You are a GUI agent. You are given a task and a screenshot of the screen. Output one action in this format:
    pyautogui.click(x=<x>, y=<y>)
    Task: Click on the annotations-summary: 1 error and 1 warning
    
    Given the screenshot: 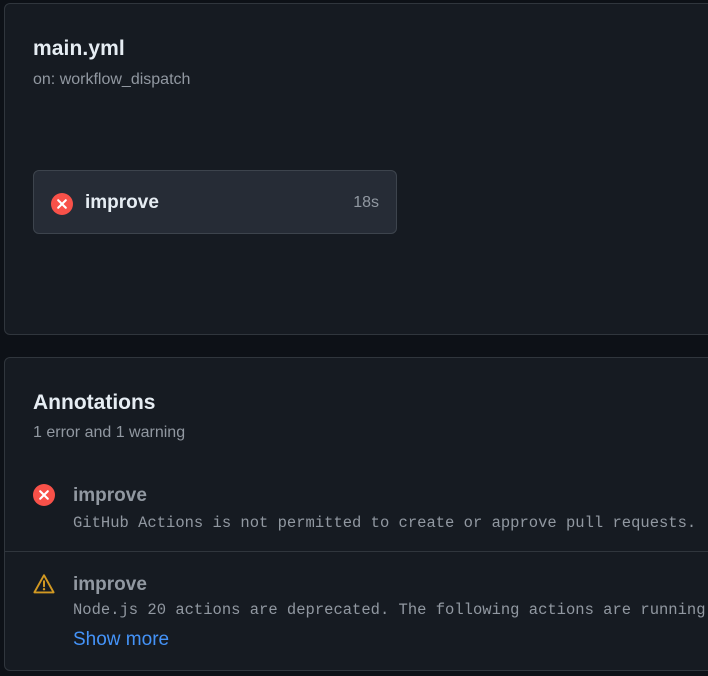 What is the action you would take?
    pyautogui.click(x=109, y=432)
    